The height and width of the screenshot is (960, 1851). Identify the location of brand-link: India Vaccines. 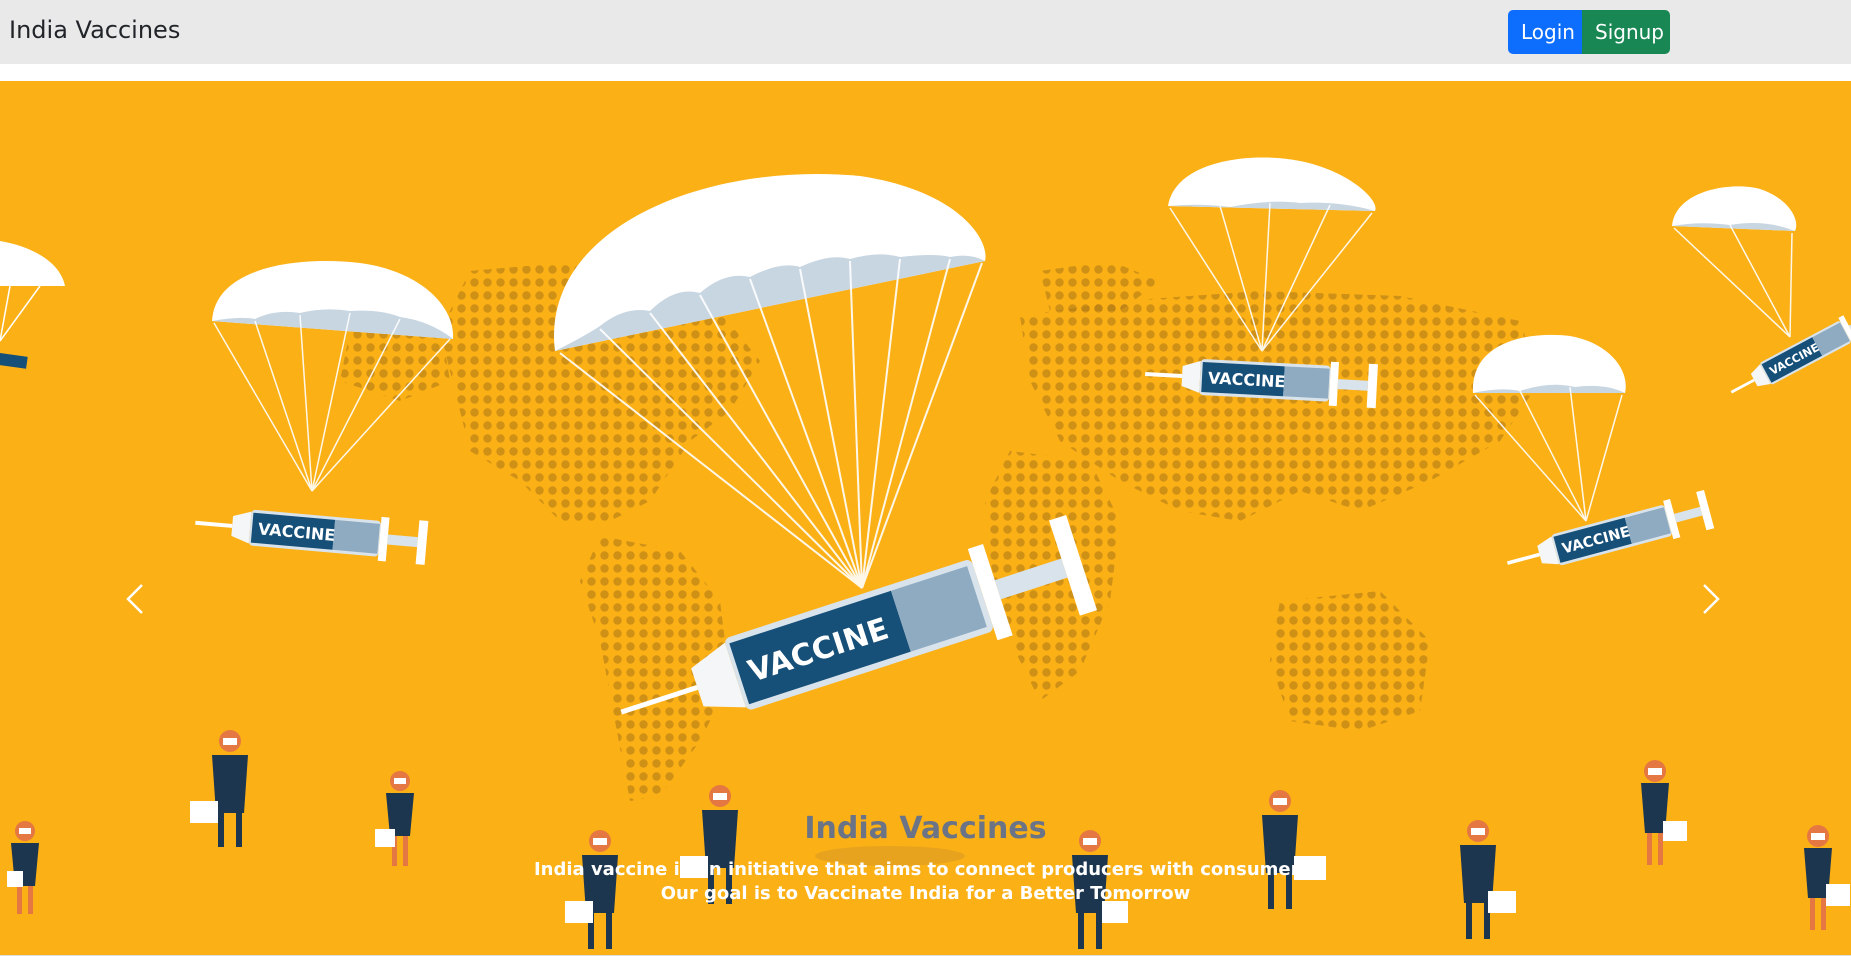
(94, 30).